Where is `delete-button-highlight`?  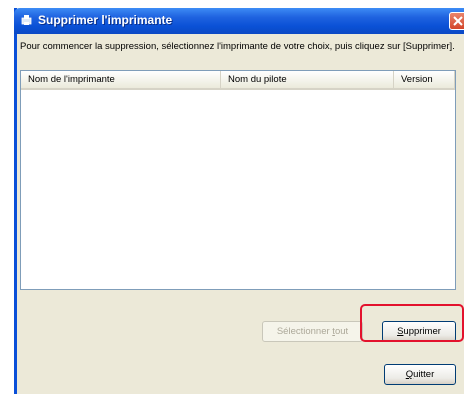 delete-button-highlight is located at coordinates (412, 323).